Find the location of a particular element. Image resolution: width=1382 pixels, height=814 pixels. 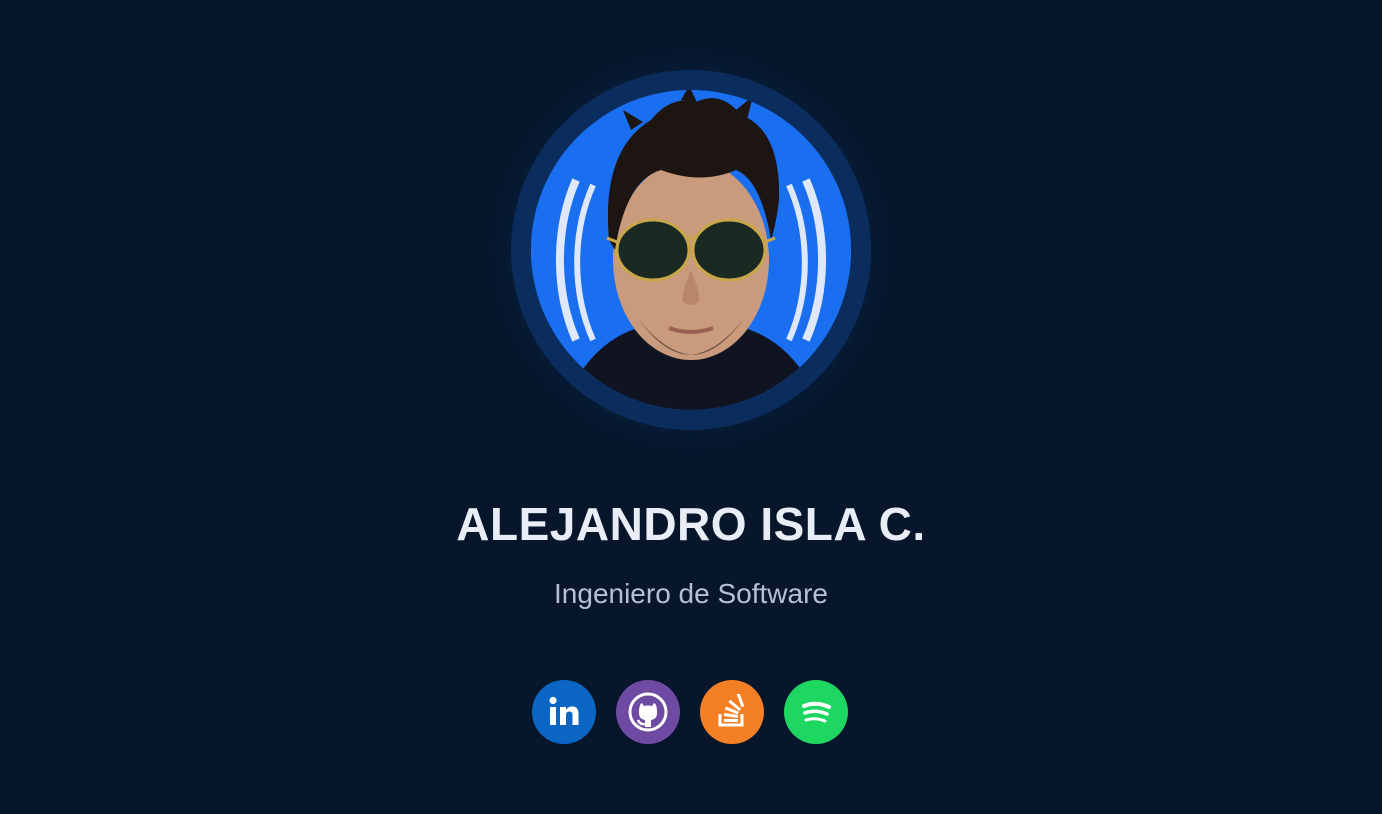

spotify-link is located at coordinates (816, 712).